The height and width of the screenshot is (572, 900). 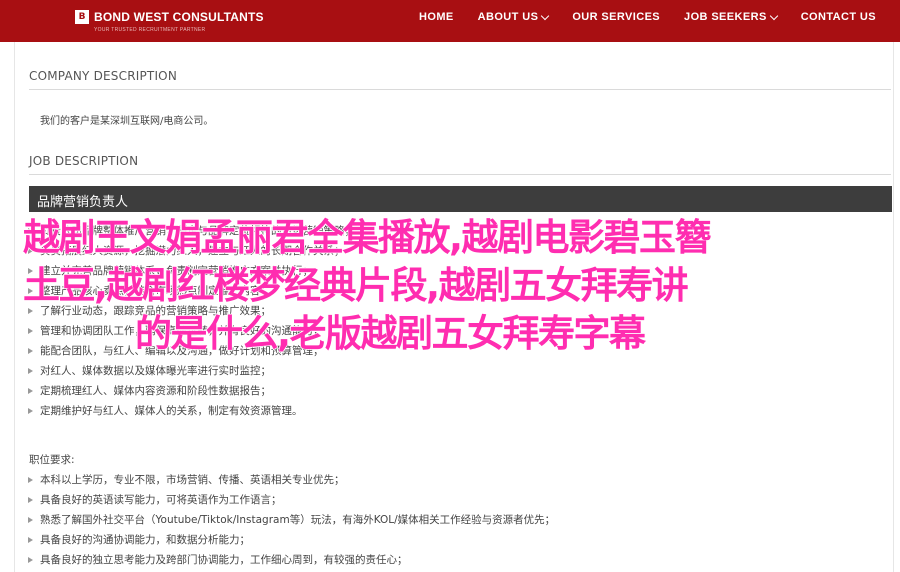 I want to click on list-item: 建立并完善品牌营销体系，负责制定营销推广方案并执行；, so click(x=191, y=271).